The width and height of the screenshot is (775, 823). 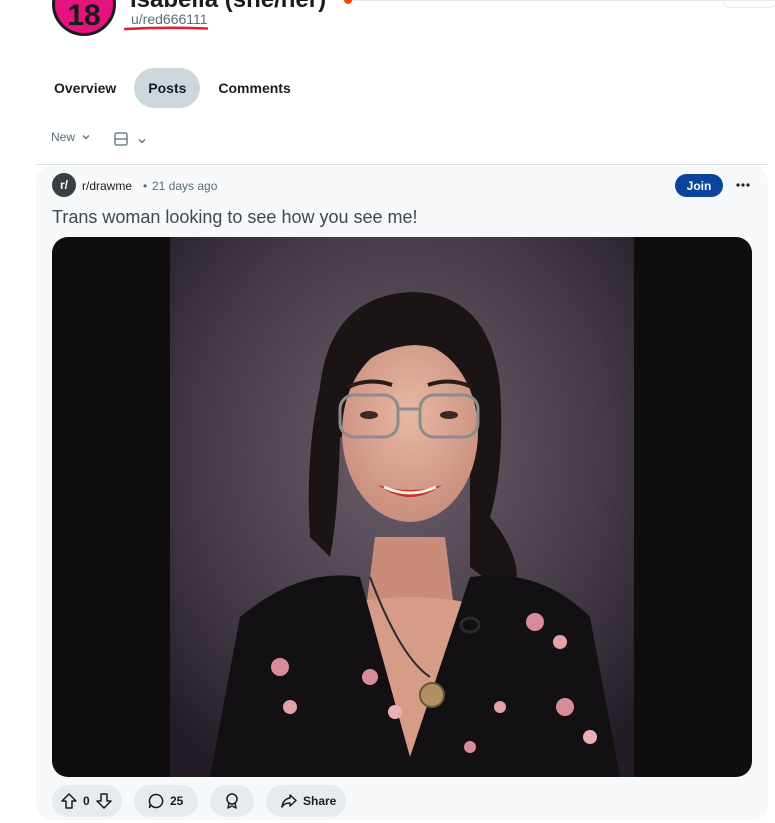 I want to click on vote-control: 0, so click(x=87, y=801).